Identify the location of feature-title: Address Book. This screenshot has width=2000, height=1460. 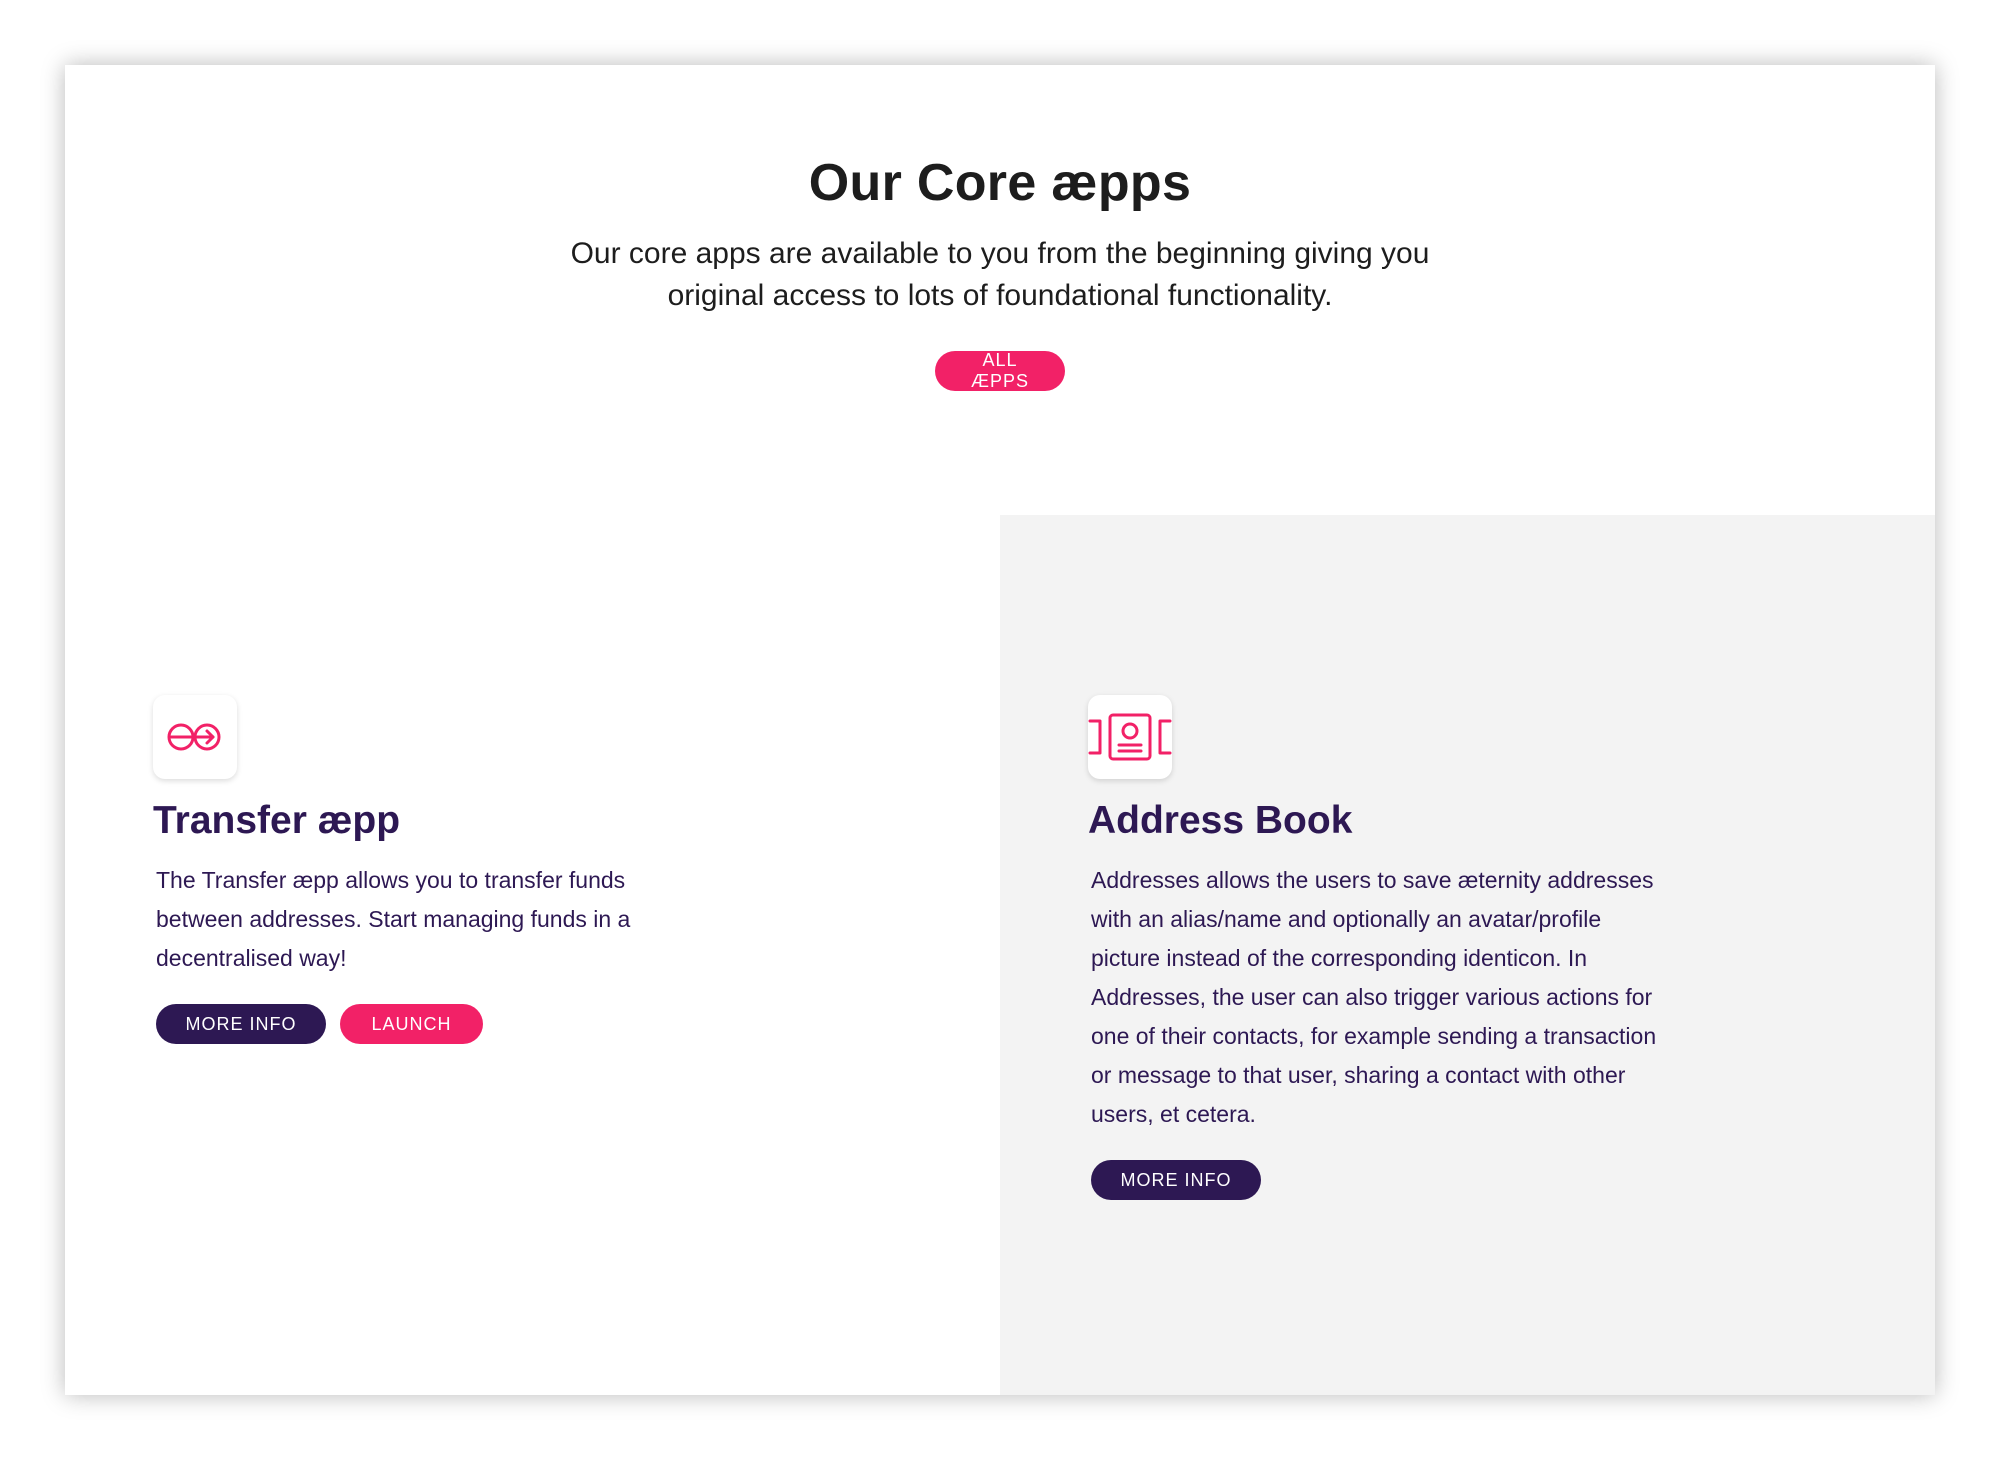
(1220, 820).